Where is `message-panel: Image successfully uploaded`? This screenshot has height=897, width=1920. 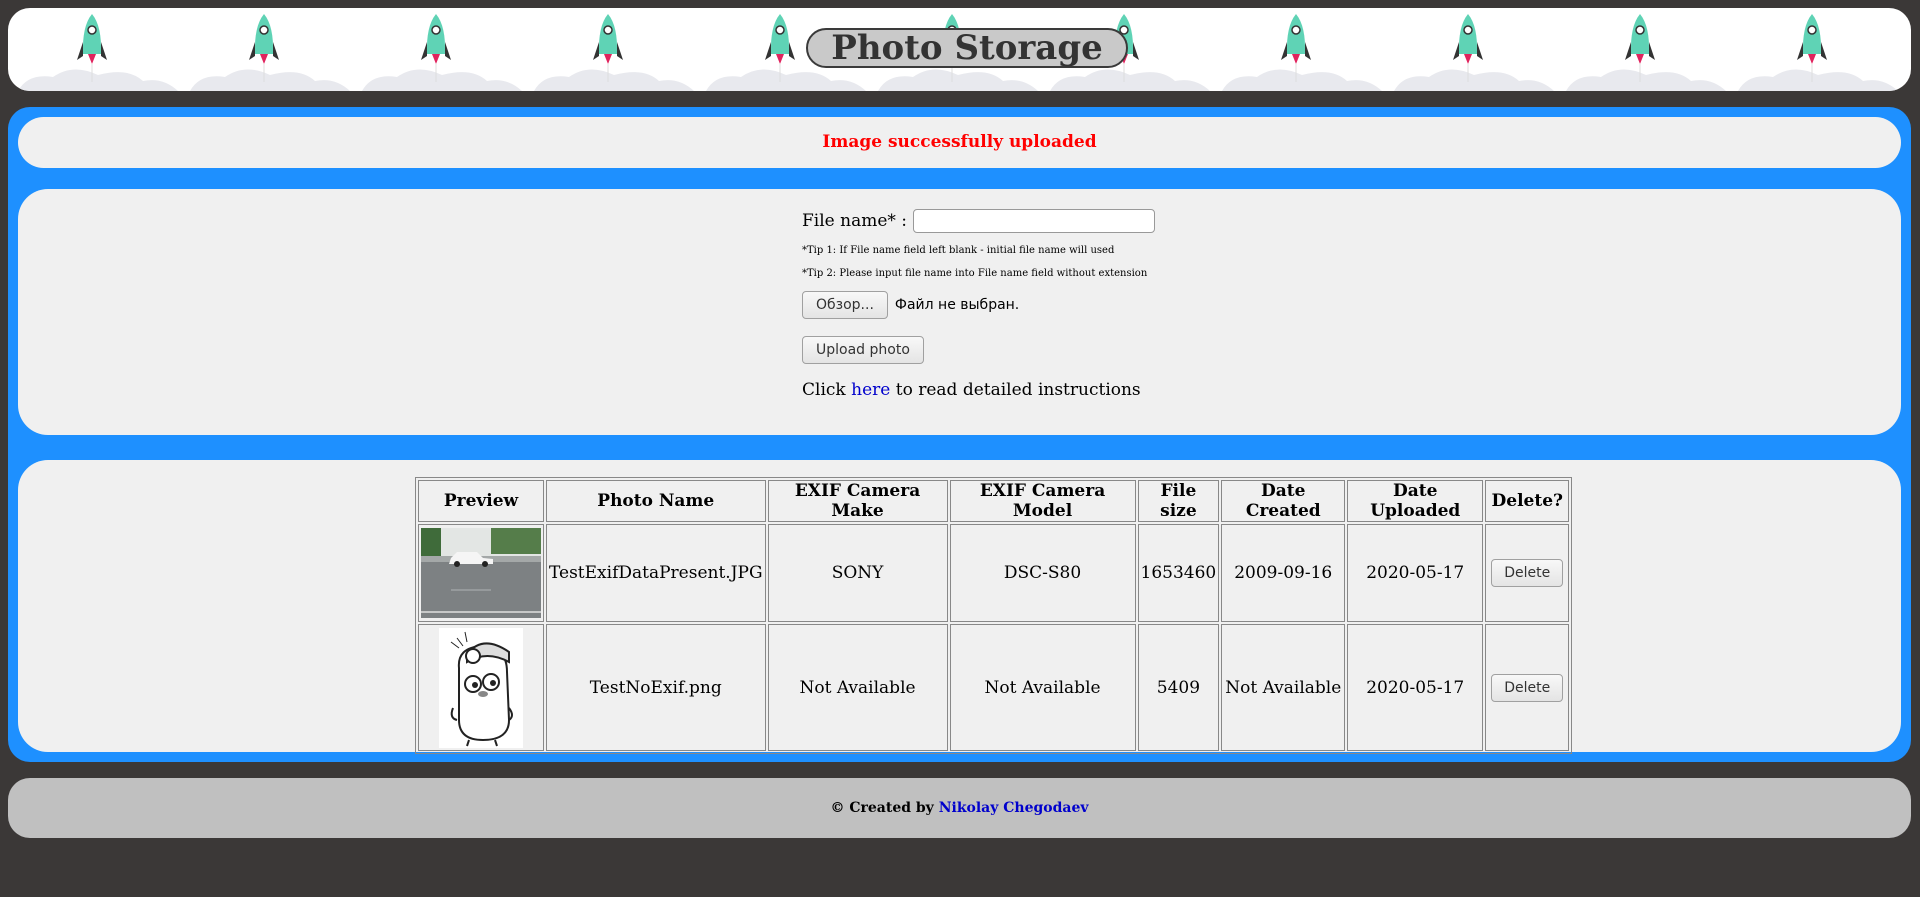 message-panel: Image successfully uploaded is located at coordinates (959, 142).